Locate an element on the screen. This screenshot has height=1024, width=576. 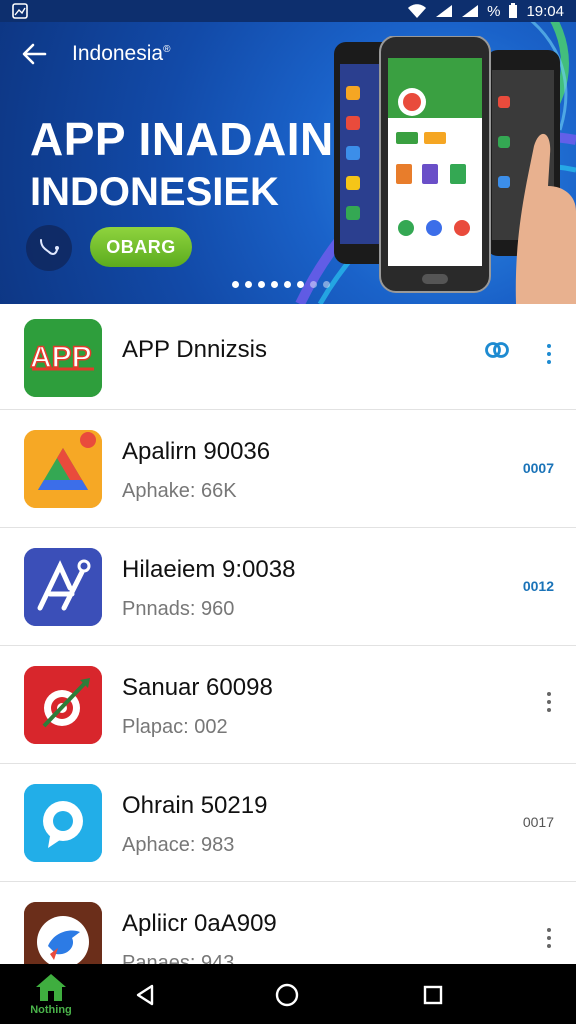
list-item: APP APP Dnnizsis is located at coordinates (288, 357).